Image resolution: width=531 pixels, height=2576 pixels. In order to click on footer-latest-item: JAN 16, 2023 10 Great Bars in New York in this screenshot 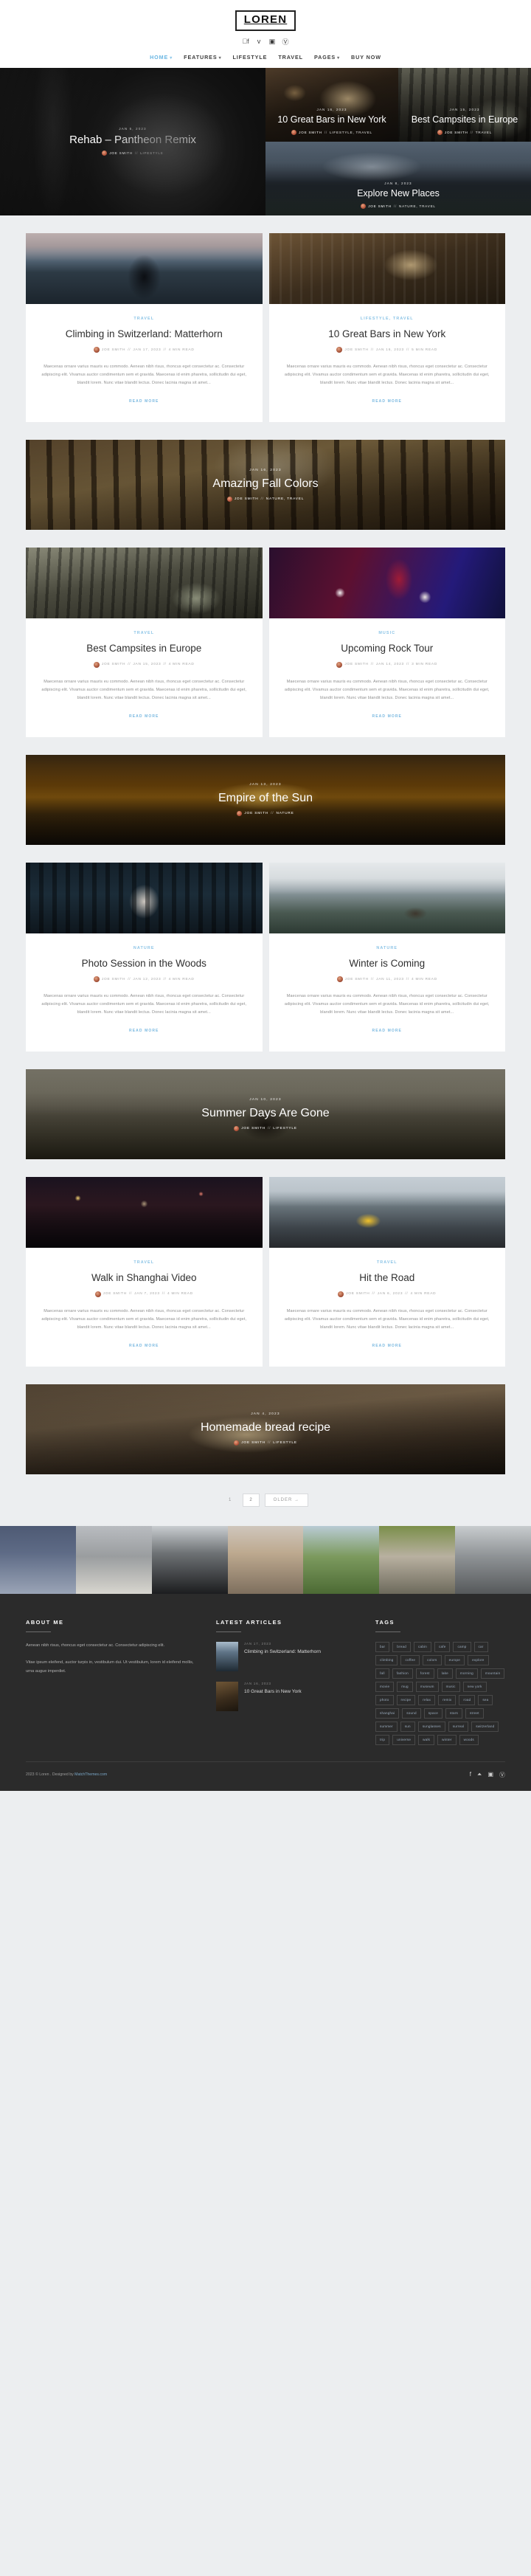, I will do `click(286, 1696)`.